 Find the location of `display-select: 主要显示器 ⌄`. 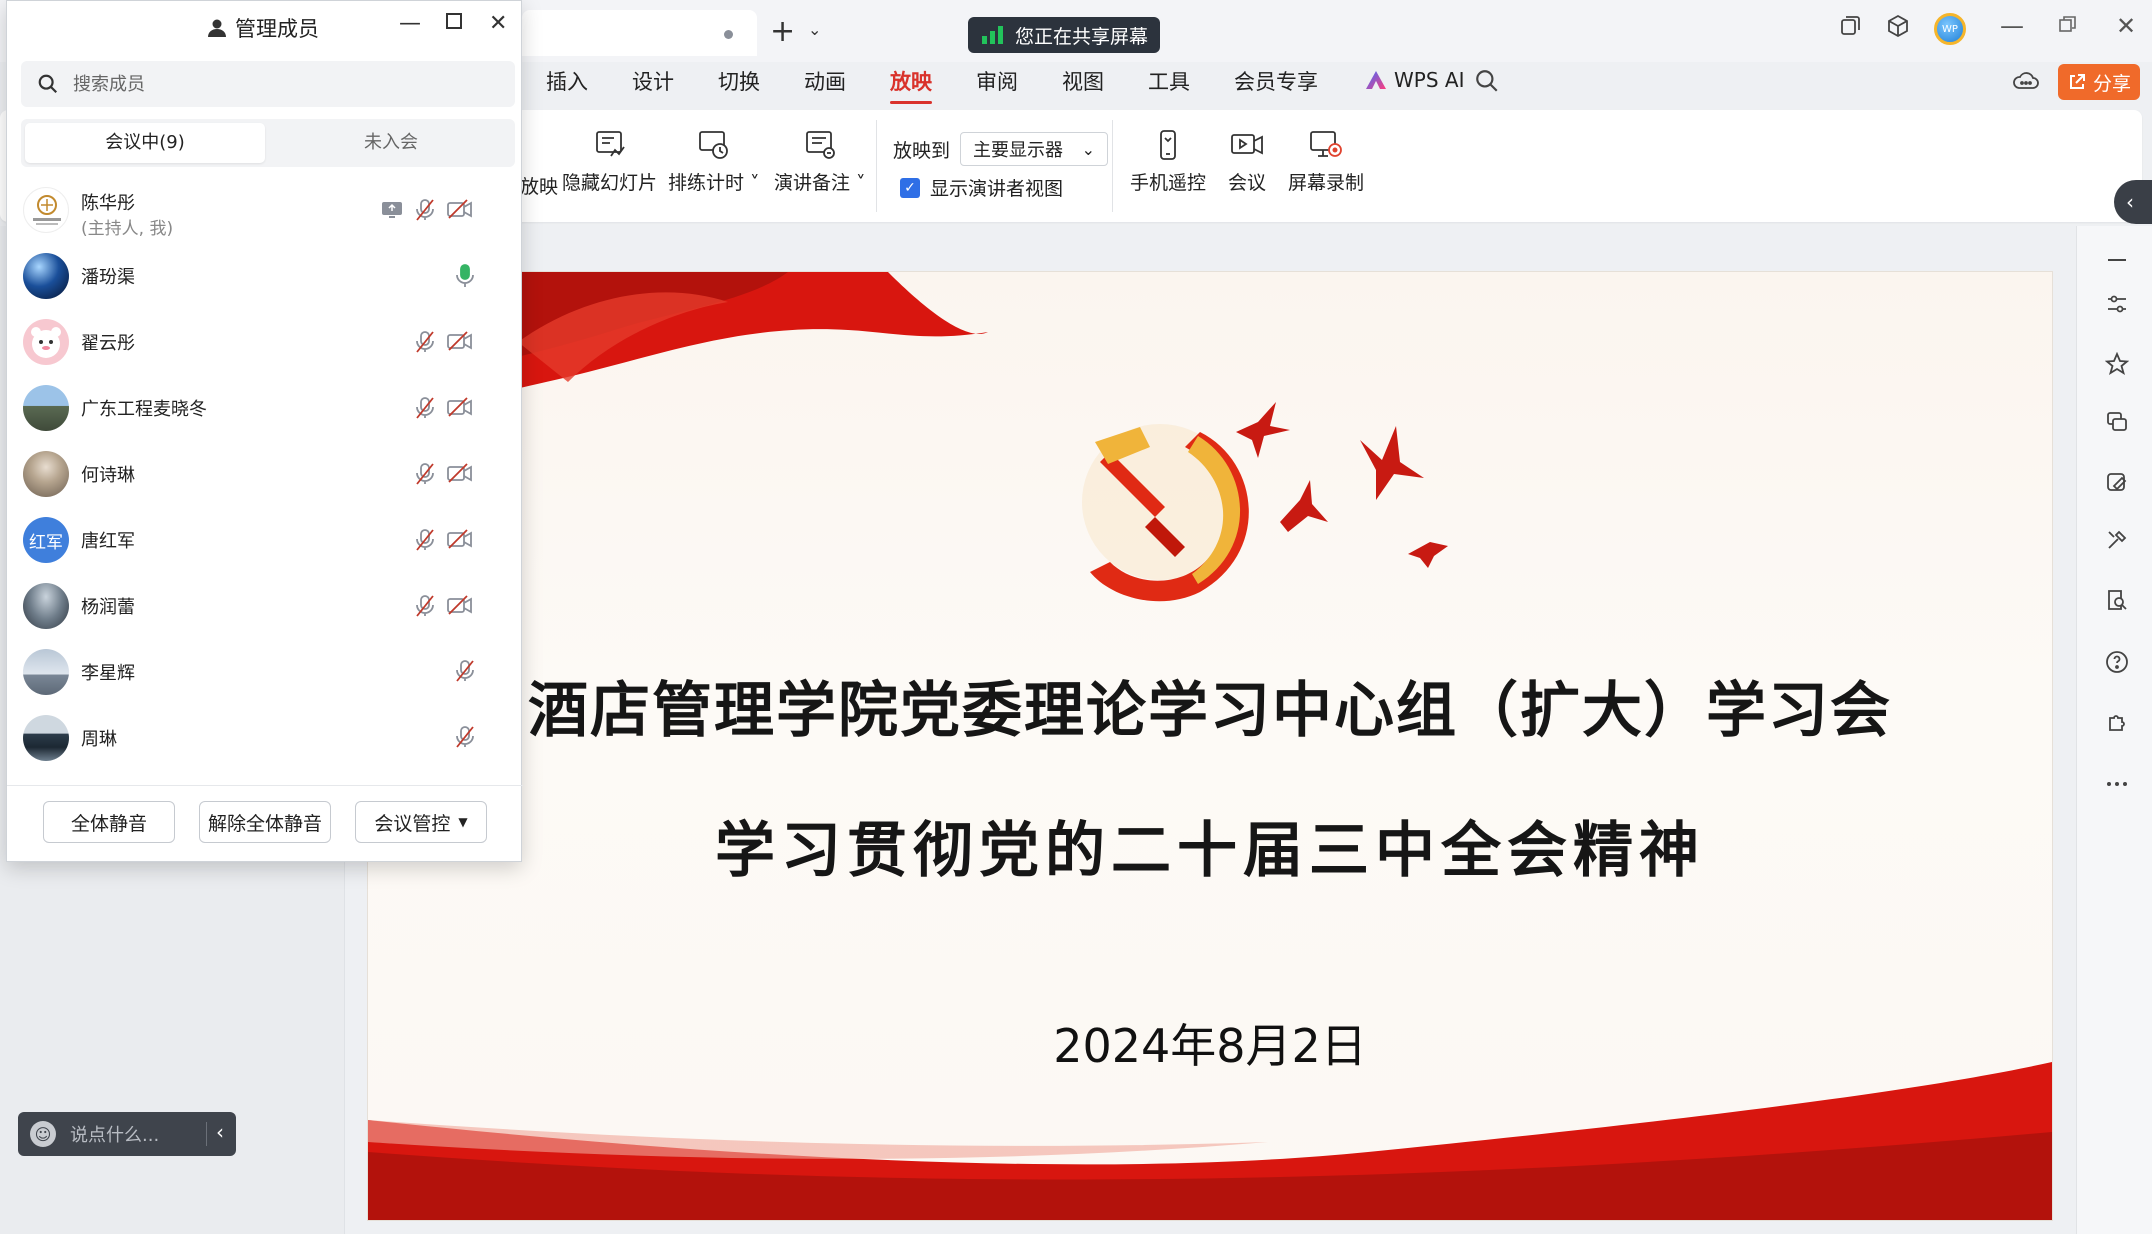

display-select: 主要显示器 ⌄ is located at coordinates (1034, 149).